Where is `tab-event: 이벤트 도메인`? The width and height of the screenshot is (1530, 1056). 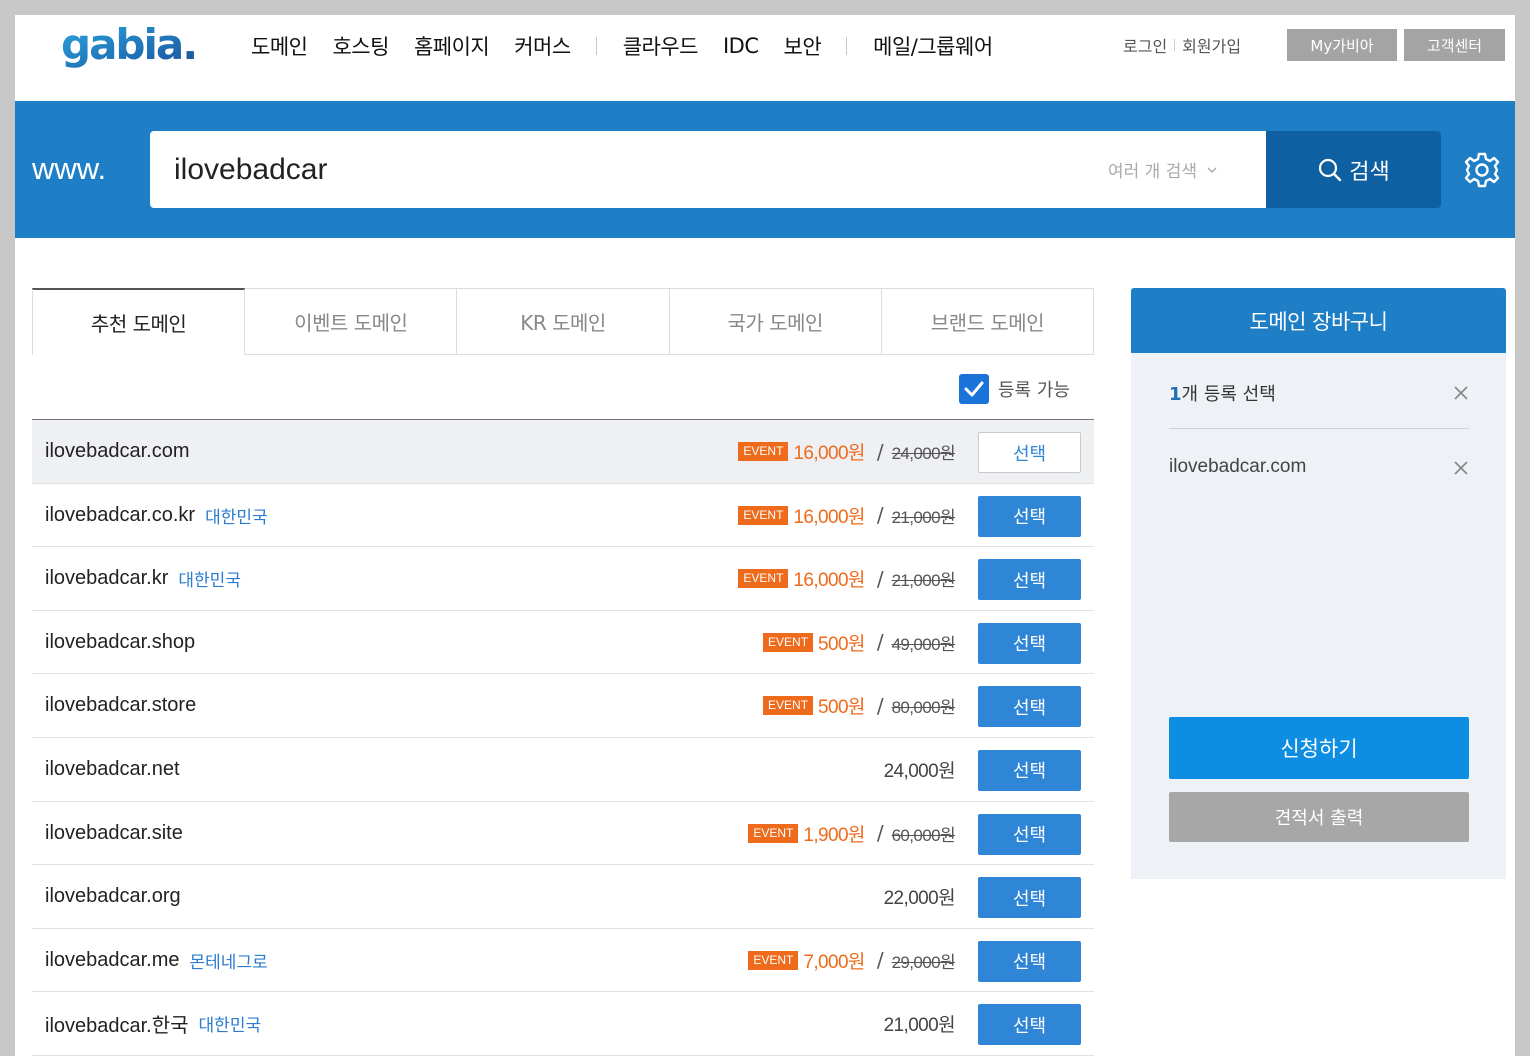 tab-event: 이벤트 도메인 is located at coordinates (351, 321).